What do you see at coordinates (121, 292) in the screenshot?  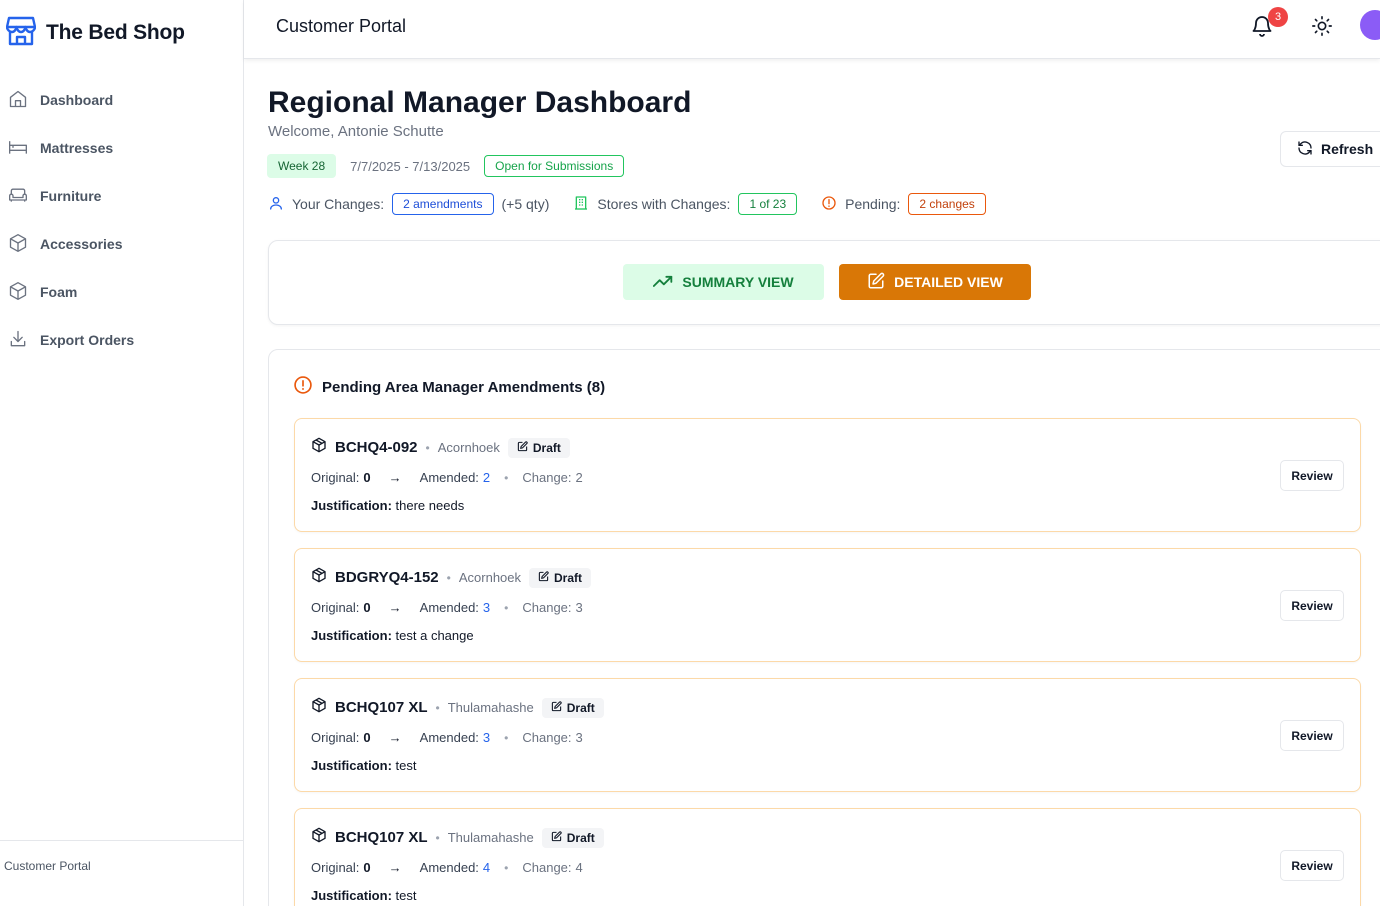 I see `sidebar-item-foam: Foam` at bounding box center [121, 292].